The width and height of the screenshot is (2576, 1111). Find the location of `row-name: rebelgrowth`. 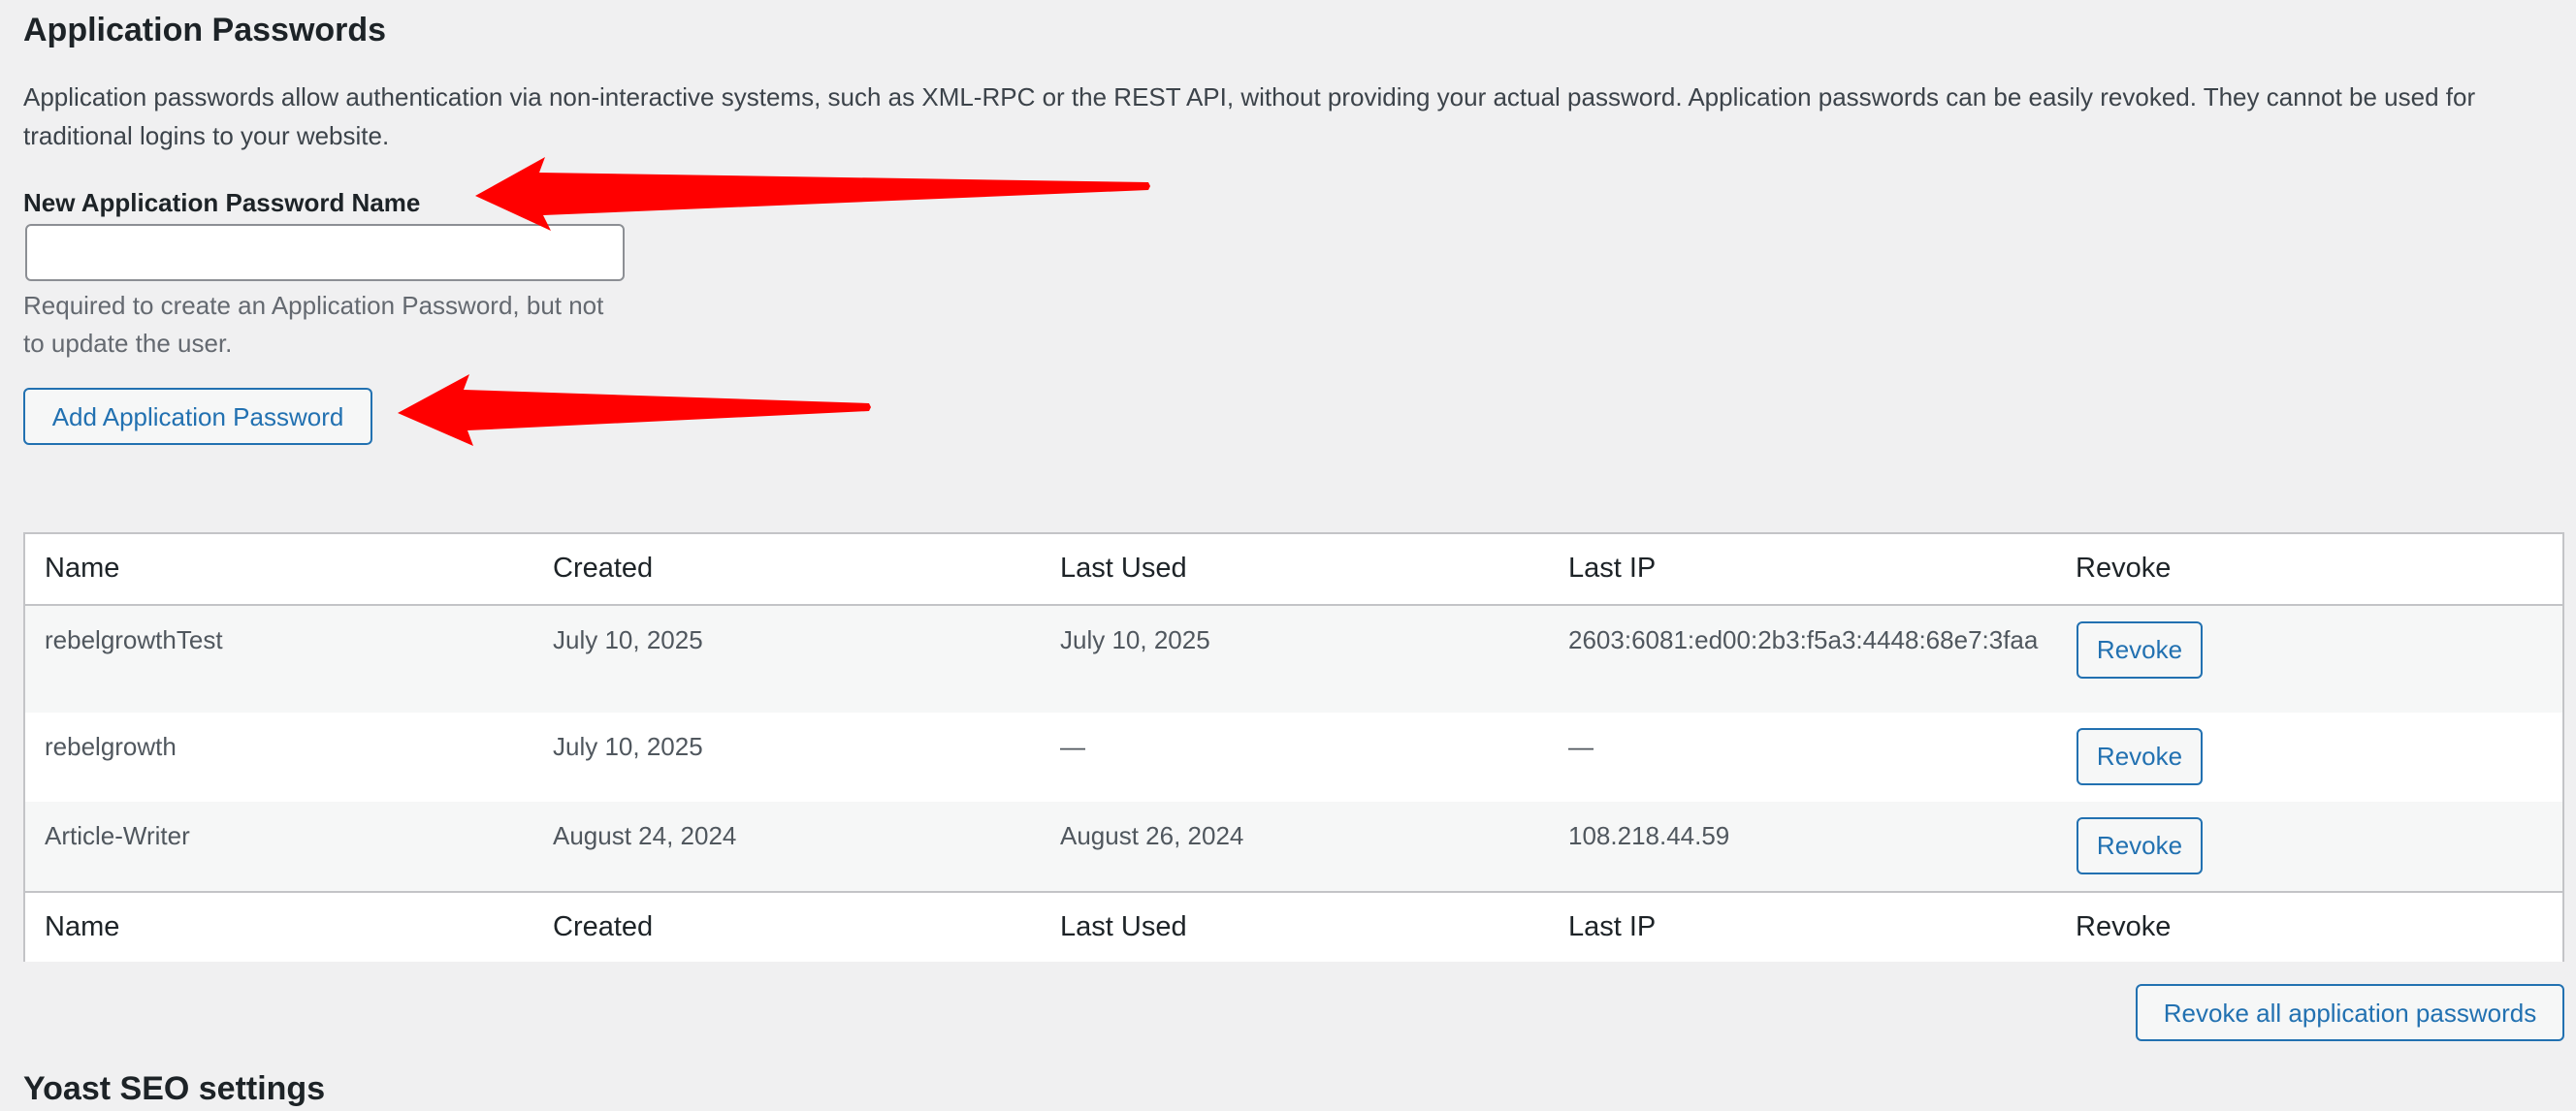

row-name: rebelgrowth is located at coordinates (111, 747).